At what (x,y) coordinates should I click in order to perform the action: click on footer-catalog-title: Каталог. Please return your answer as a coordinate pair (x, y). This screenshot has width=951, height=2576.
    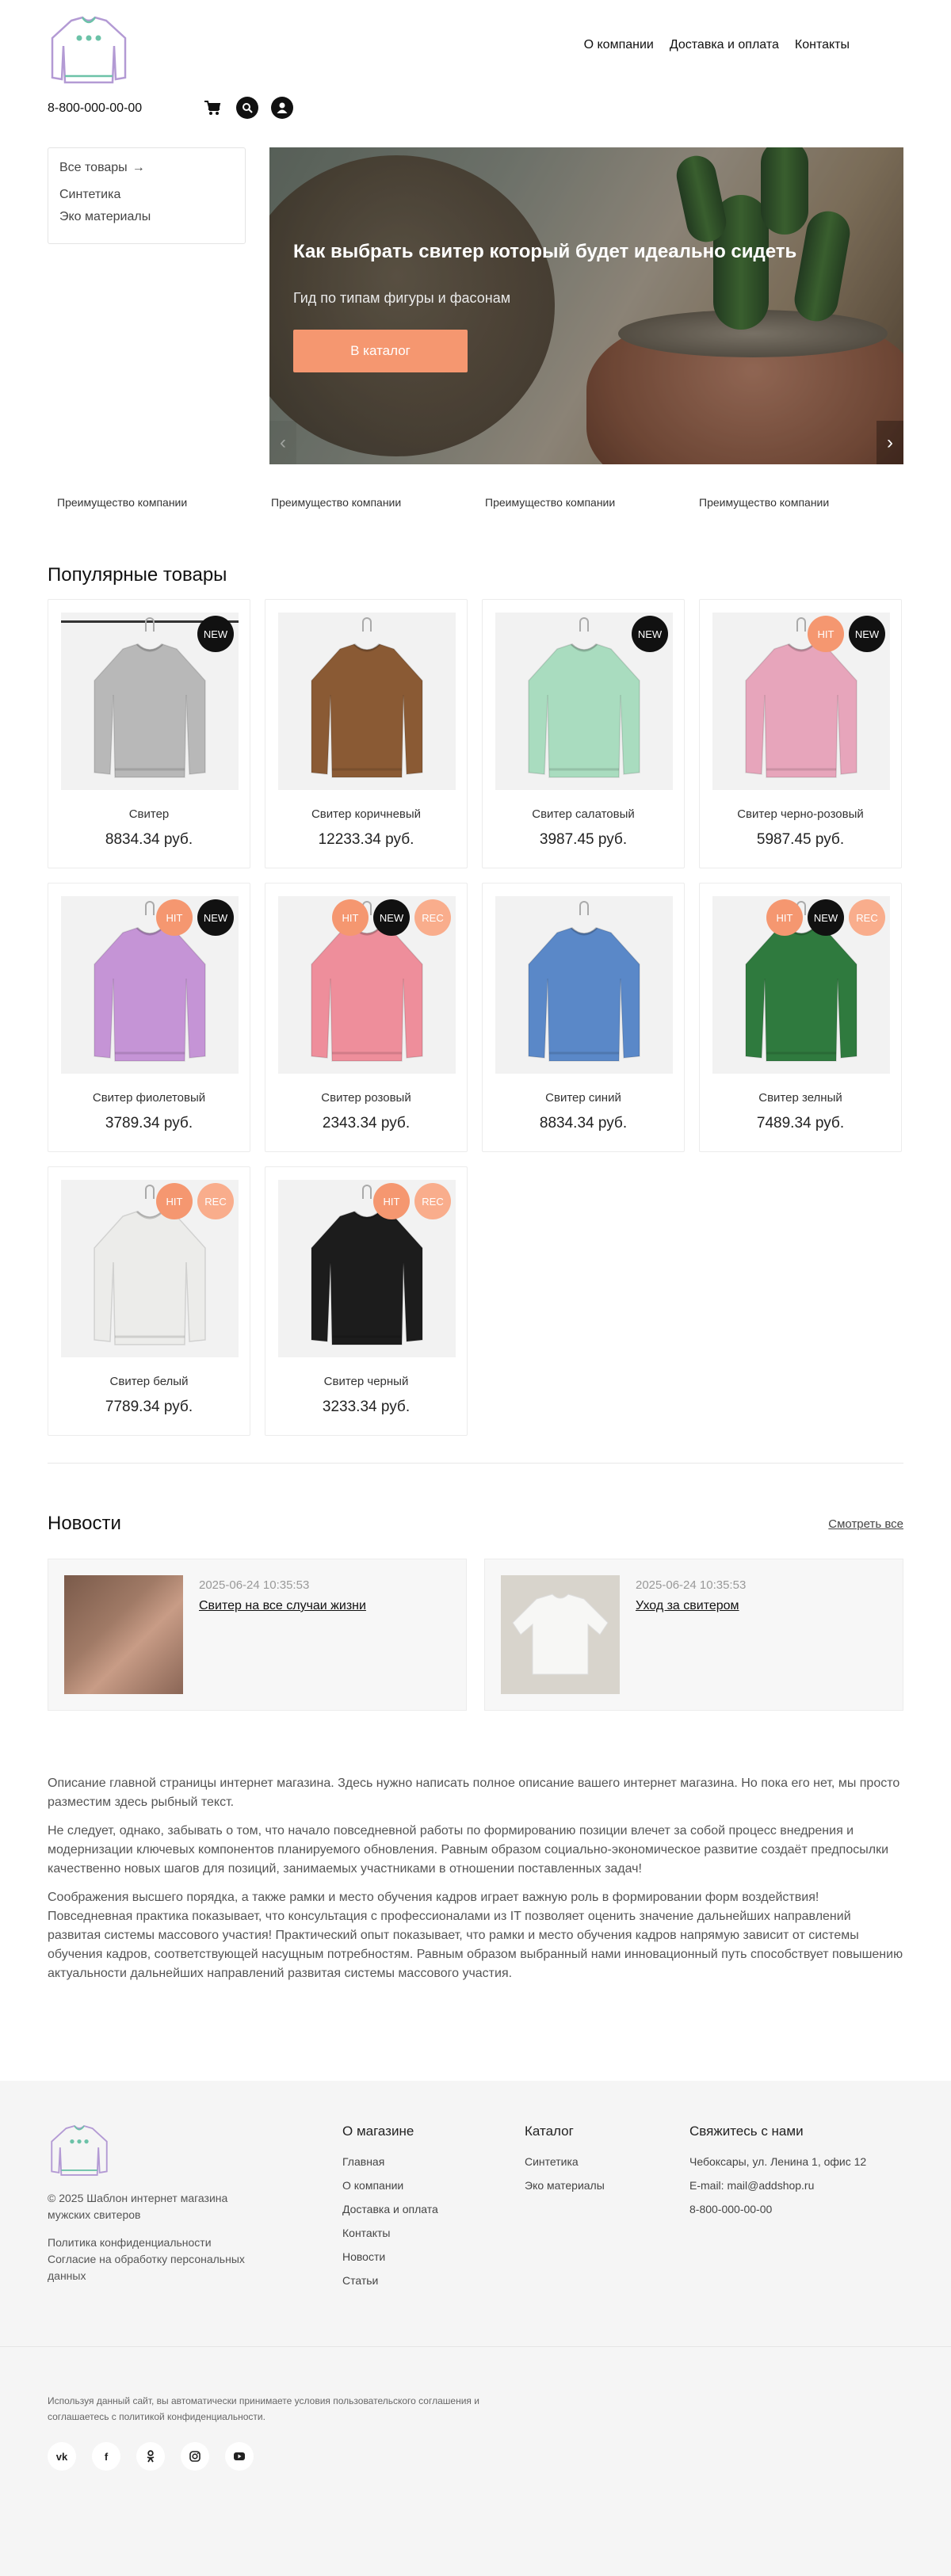
    Looking at the image, I should click on (549, 2131).